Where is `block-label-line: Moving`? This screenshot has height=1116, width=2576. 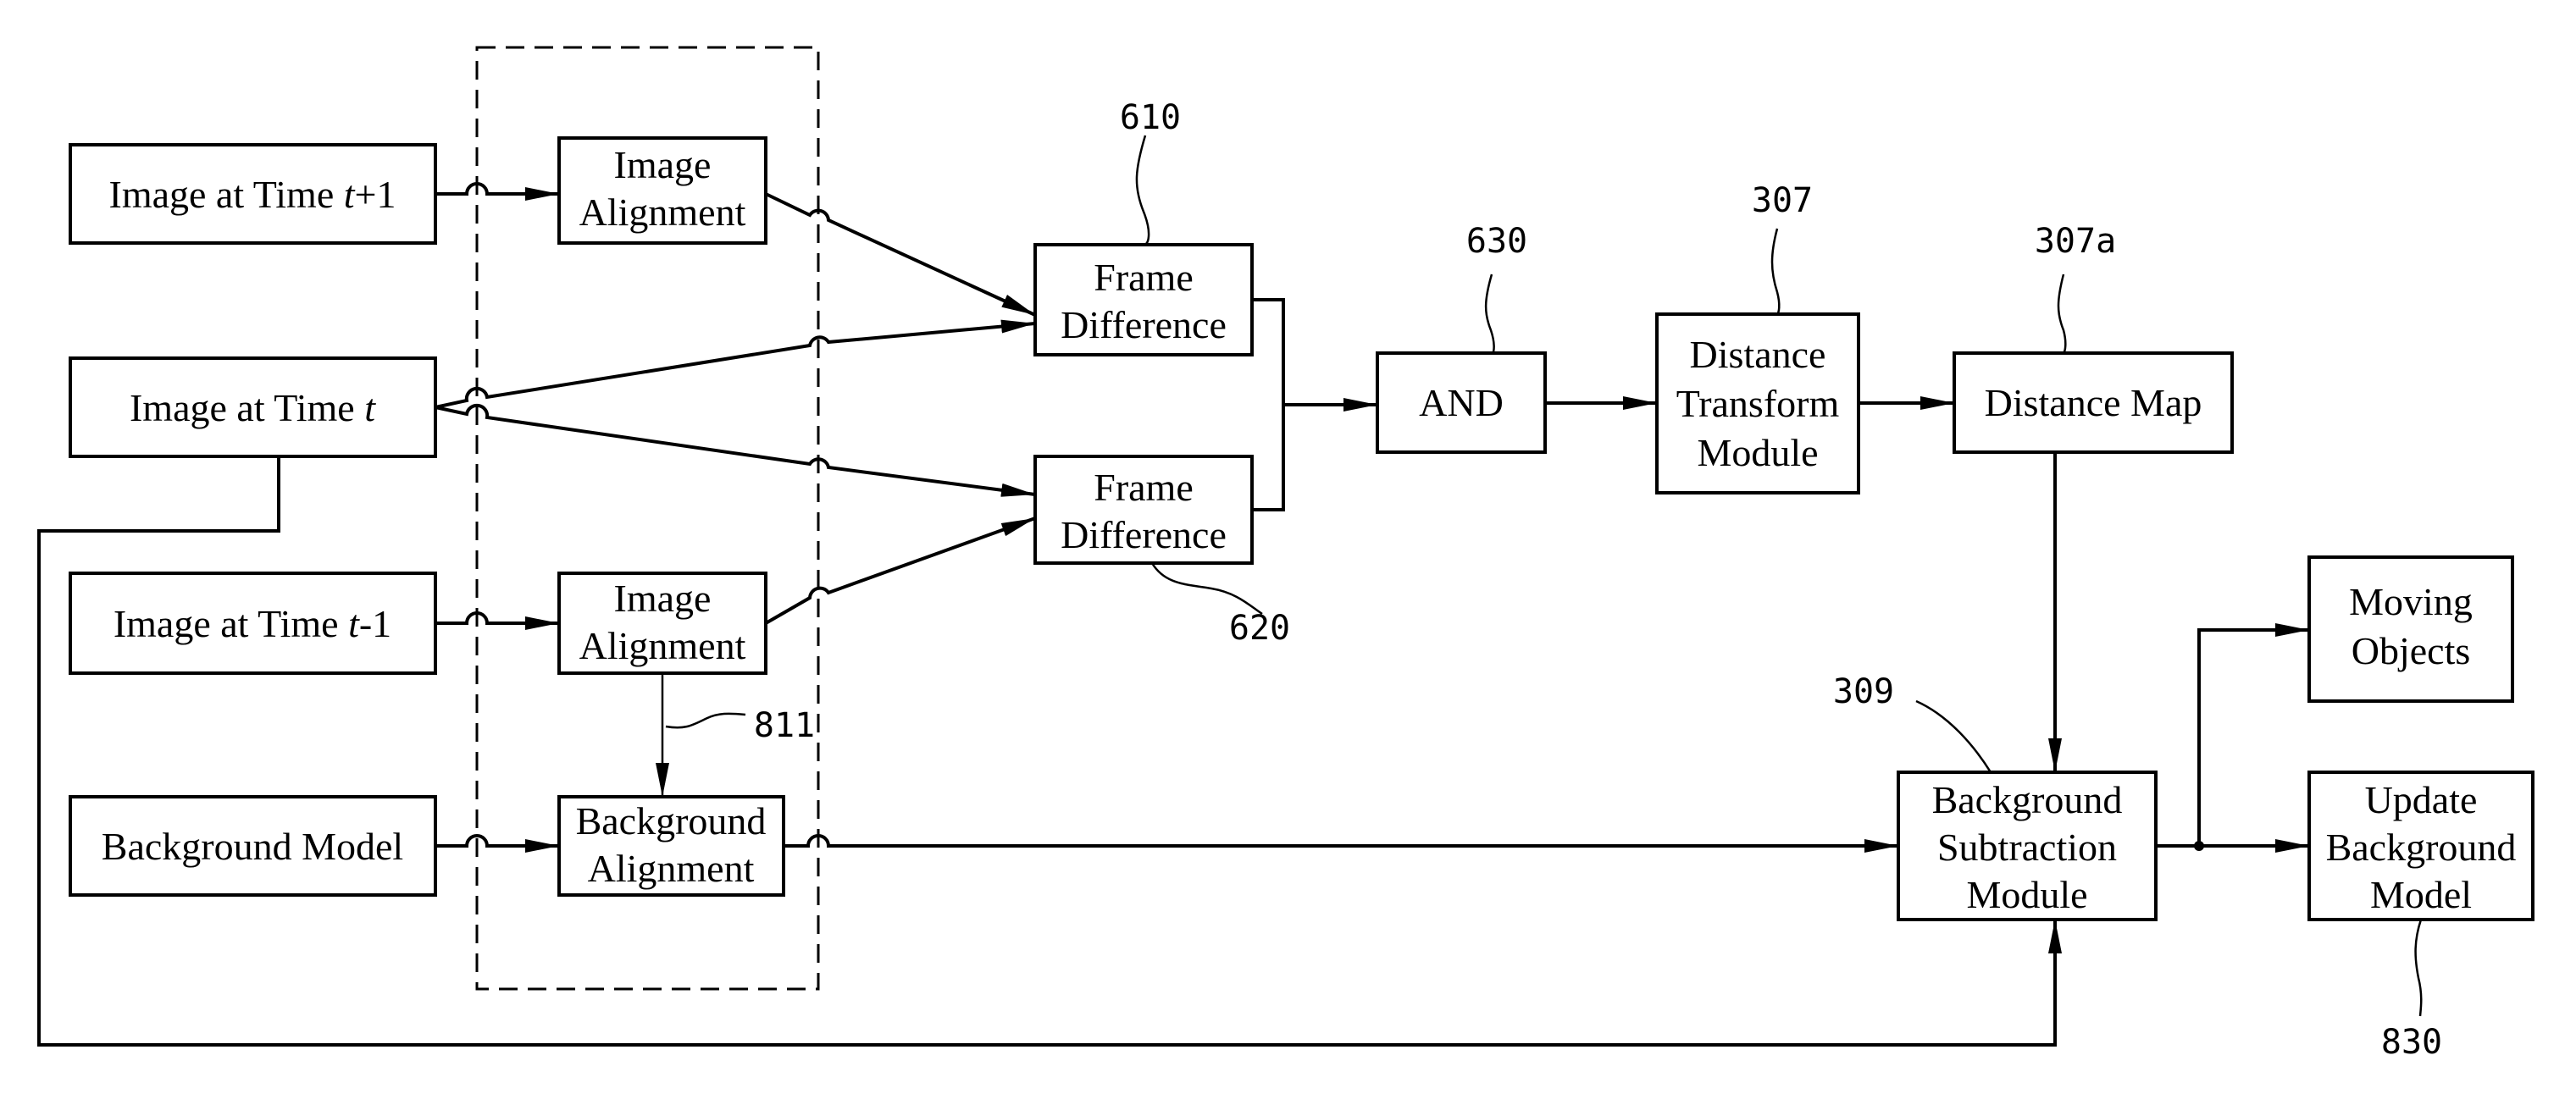
block-label-line: Moving is located at coordinates (2411, 601).